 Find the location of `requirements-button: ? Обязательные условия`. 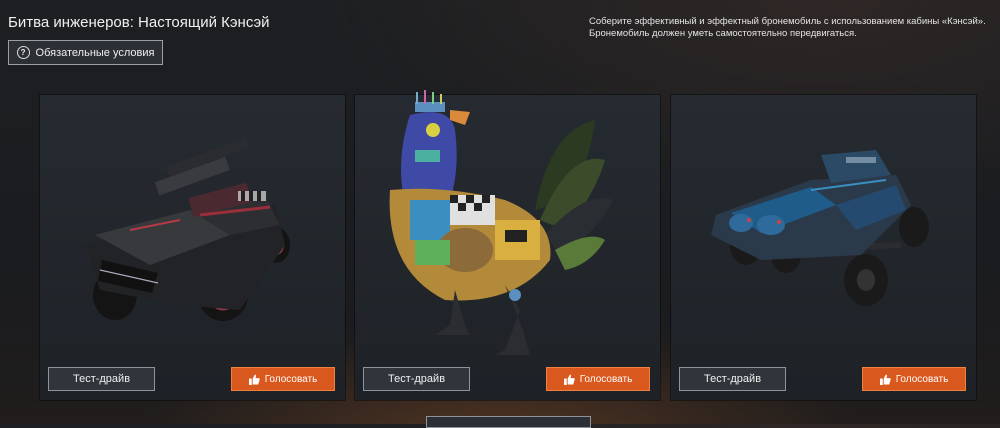

requirements-button: ? Обязательные условия is located at coordinates (85, 52).